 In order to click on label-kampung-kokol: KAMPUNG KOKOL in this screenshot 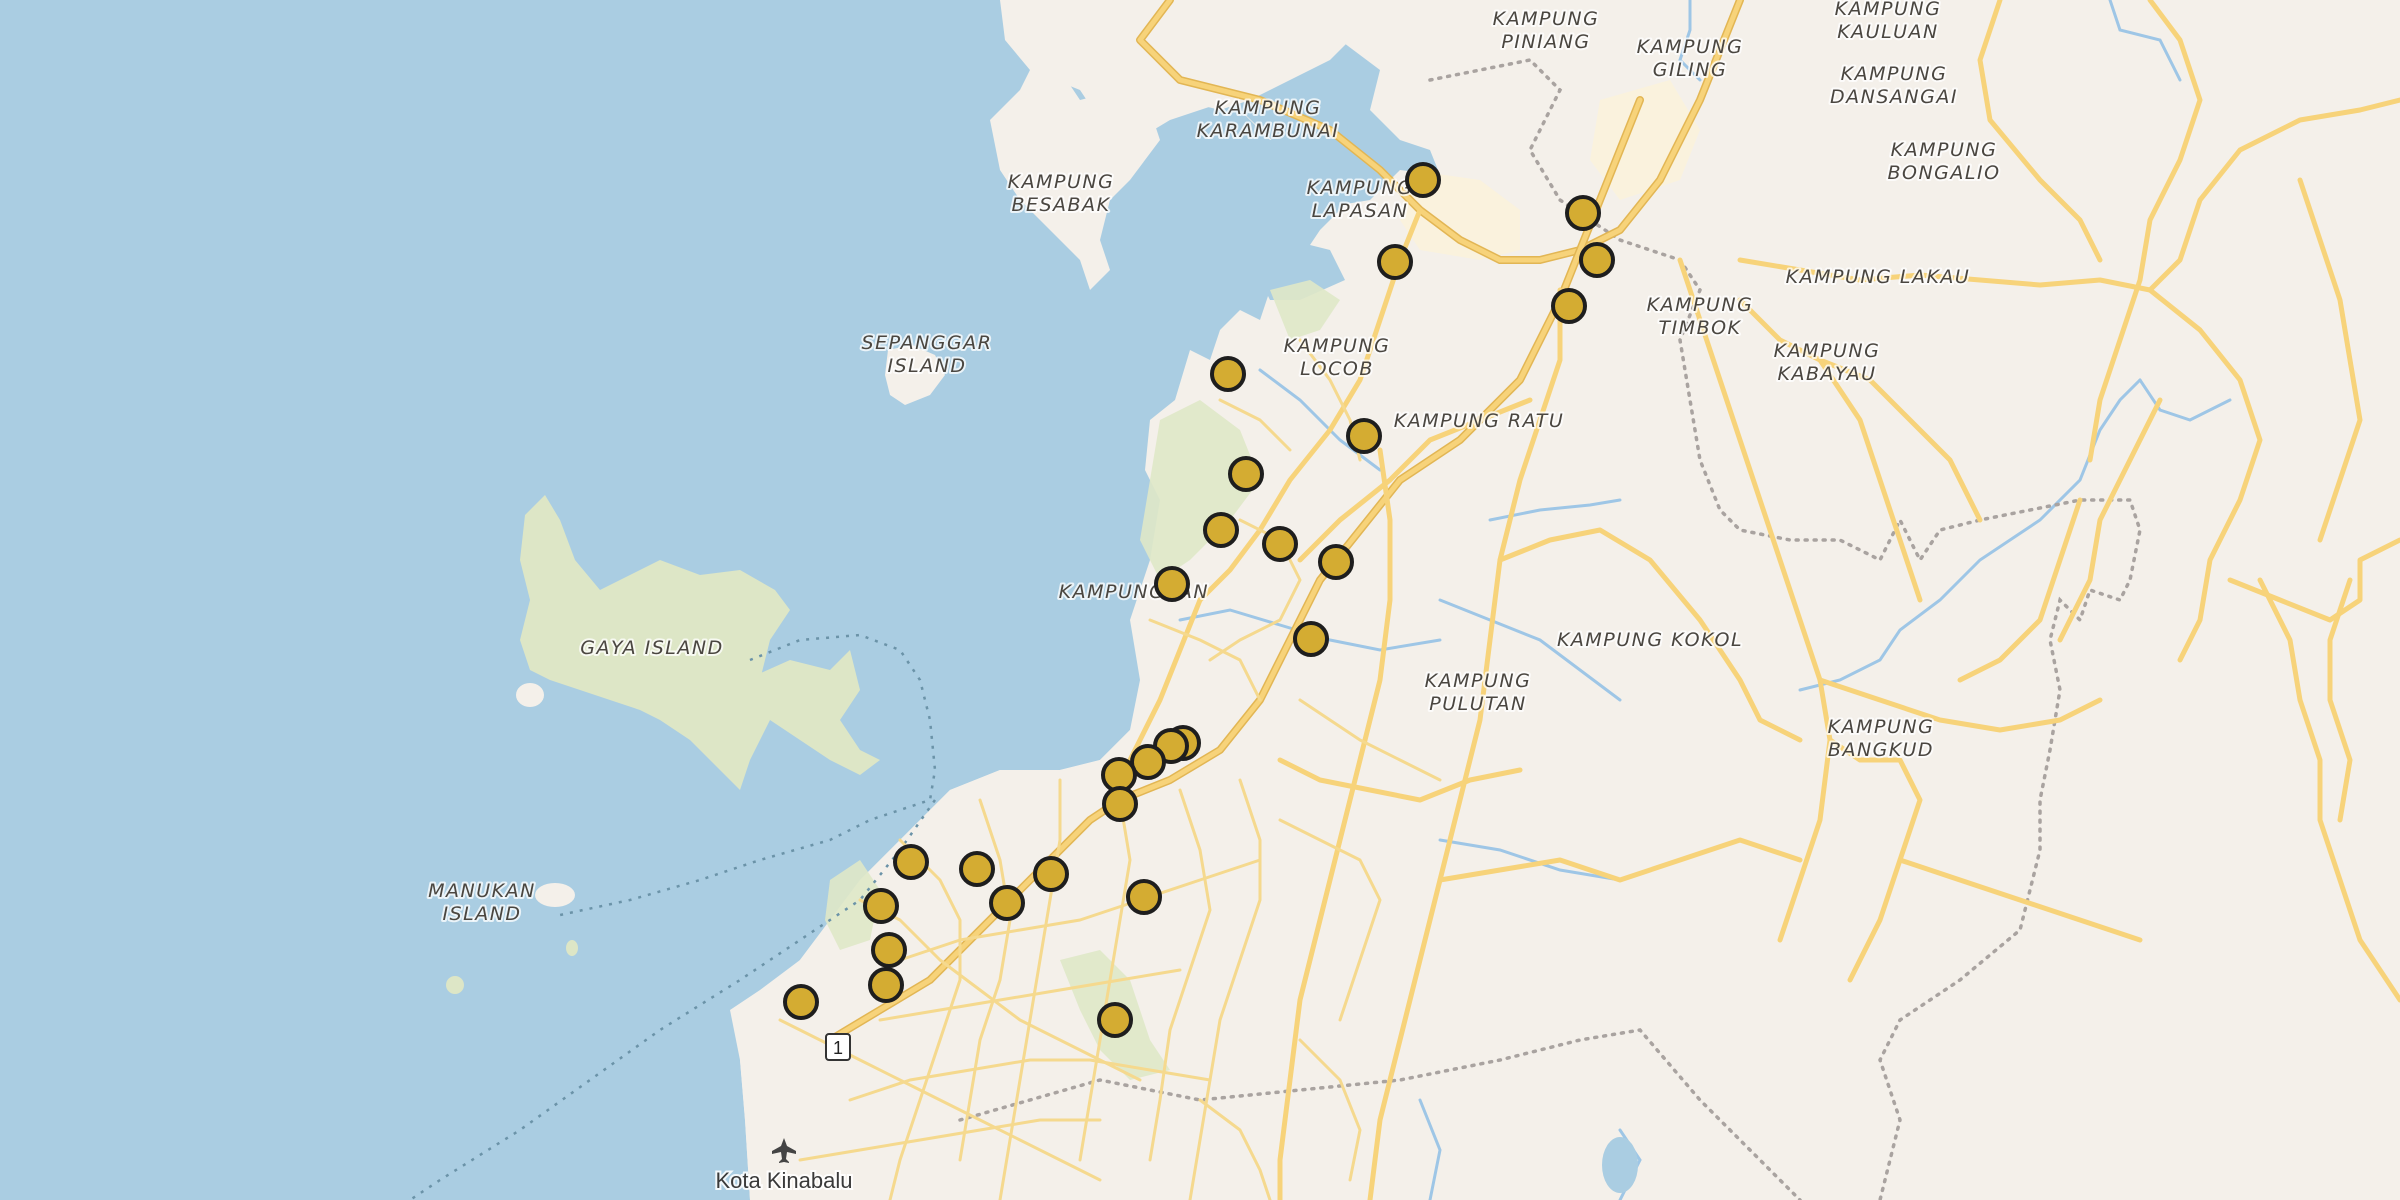, I will do `click(1650, 640)`.